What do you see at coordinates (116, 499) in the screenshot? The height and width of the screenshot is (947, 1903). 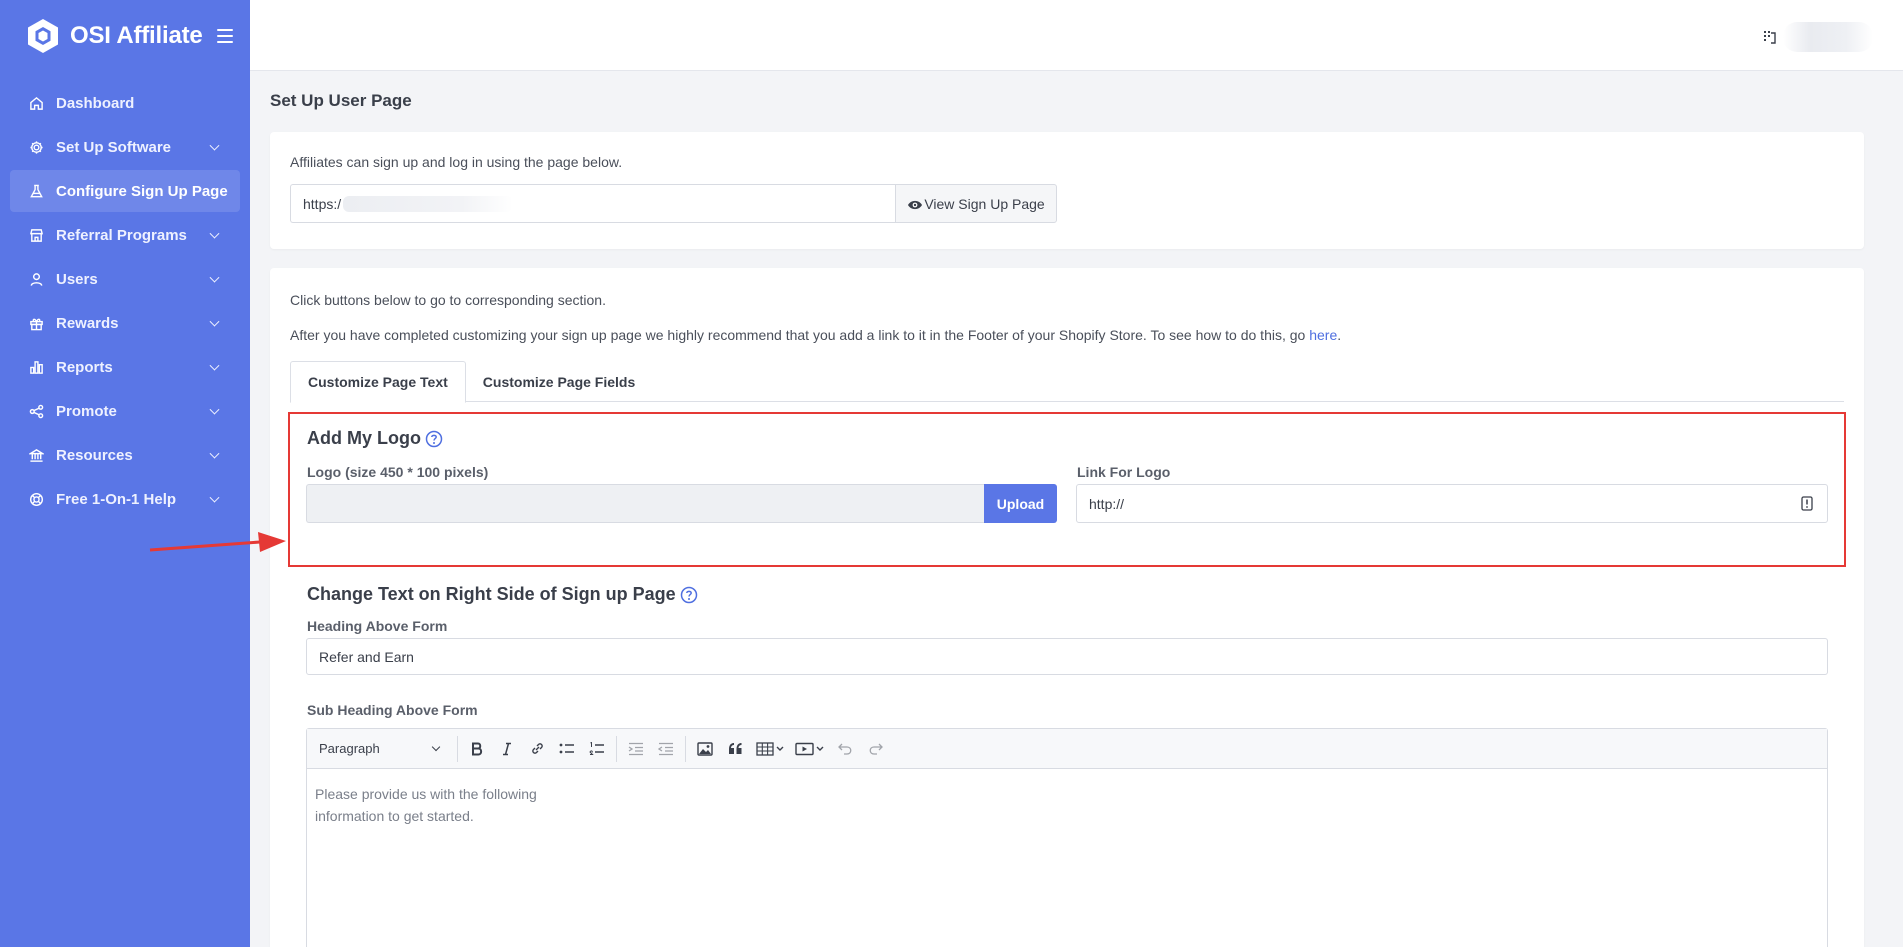 I see `sidebar-item-label: Free 1-On-1 Help` at bounding box center [116, 499].